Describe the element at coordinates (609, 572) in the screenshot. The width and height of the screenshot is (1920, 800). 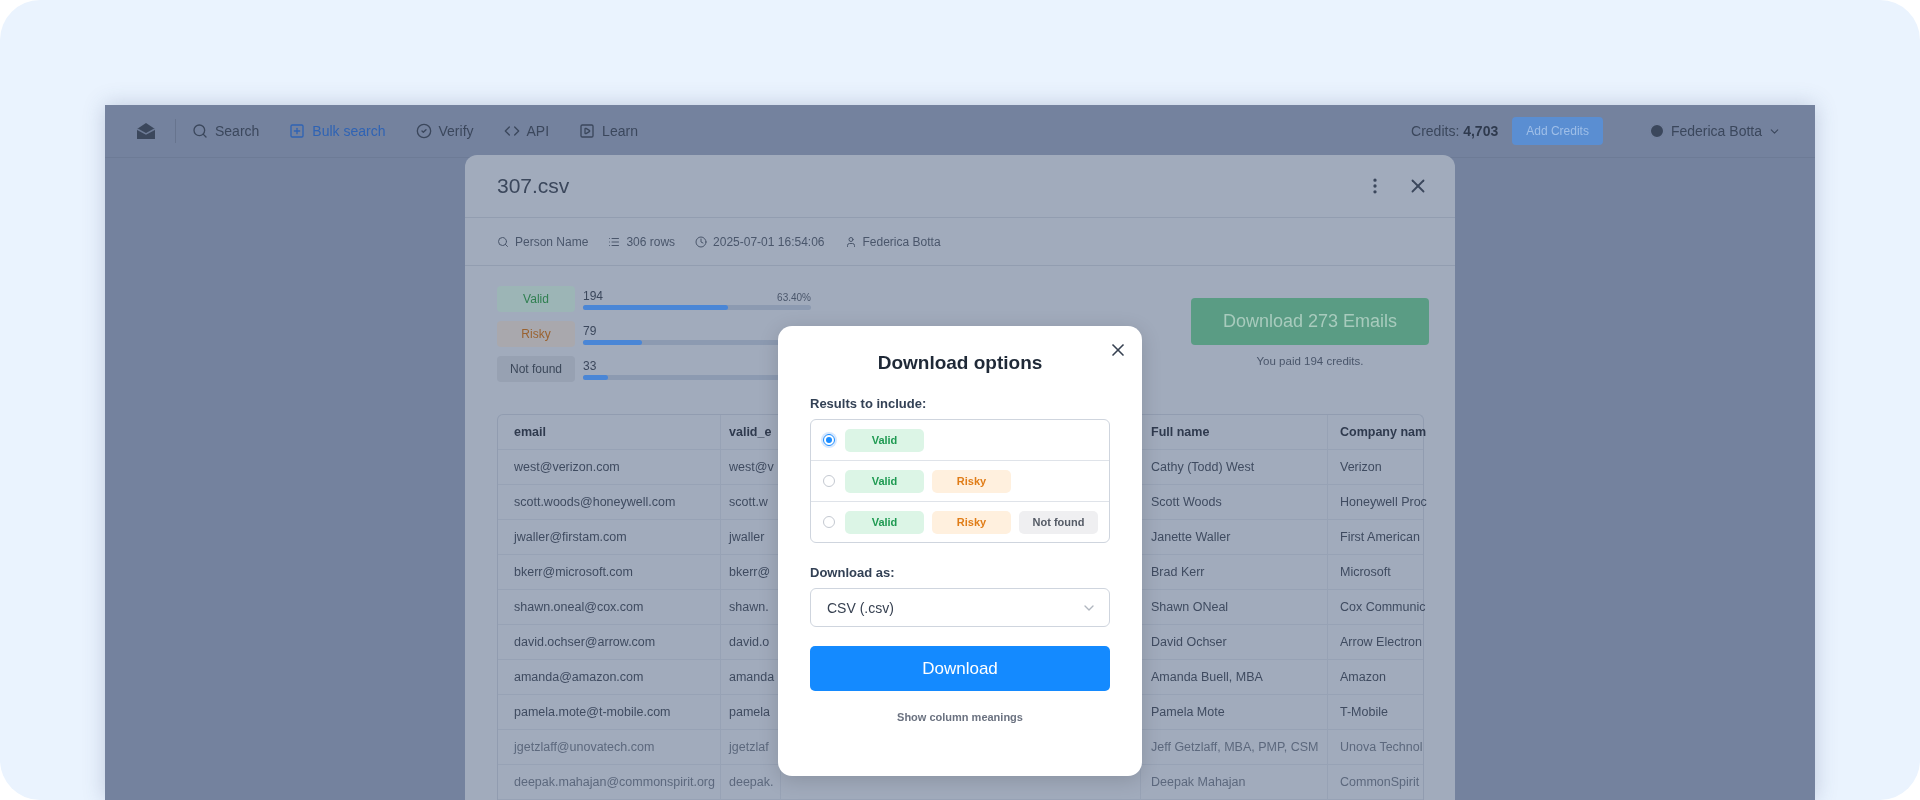
I see `table-cell: bkerr@microsoft.com` at that location.